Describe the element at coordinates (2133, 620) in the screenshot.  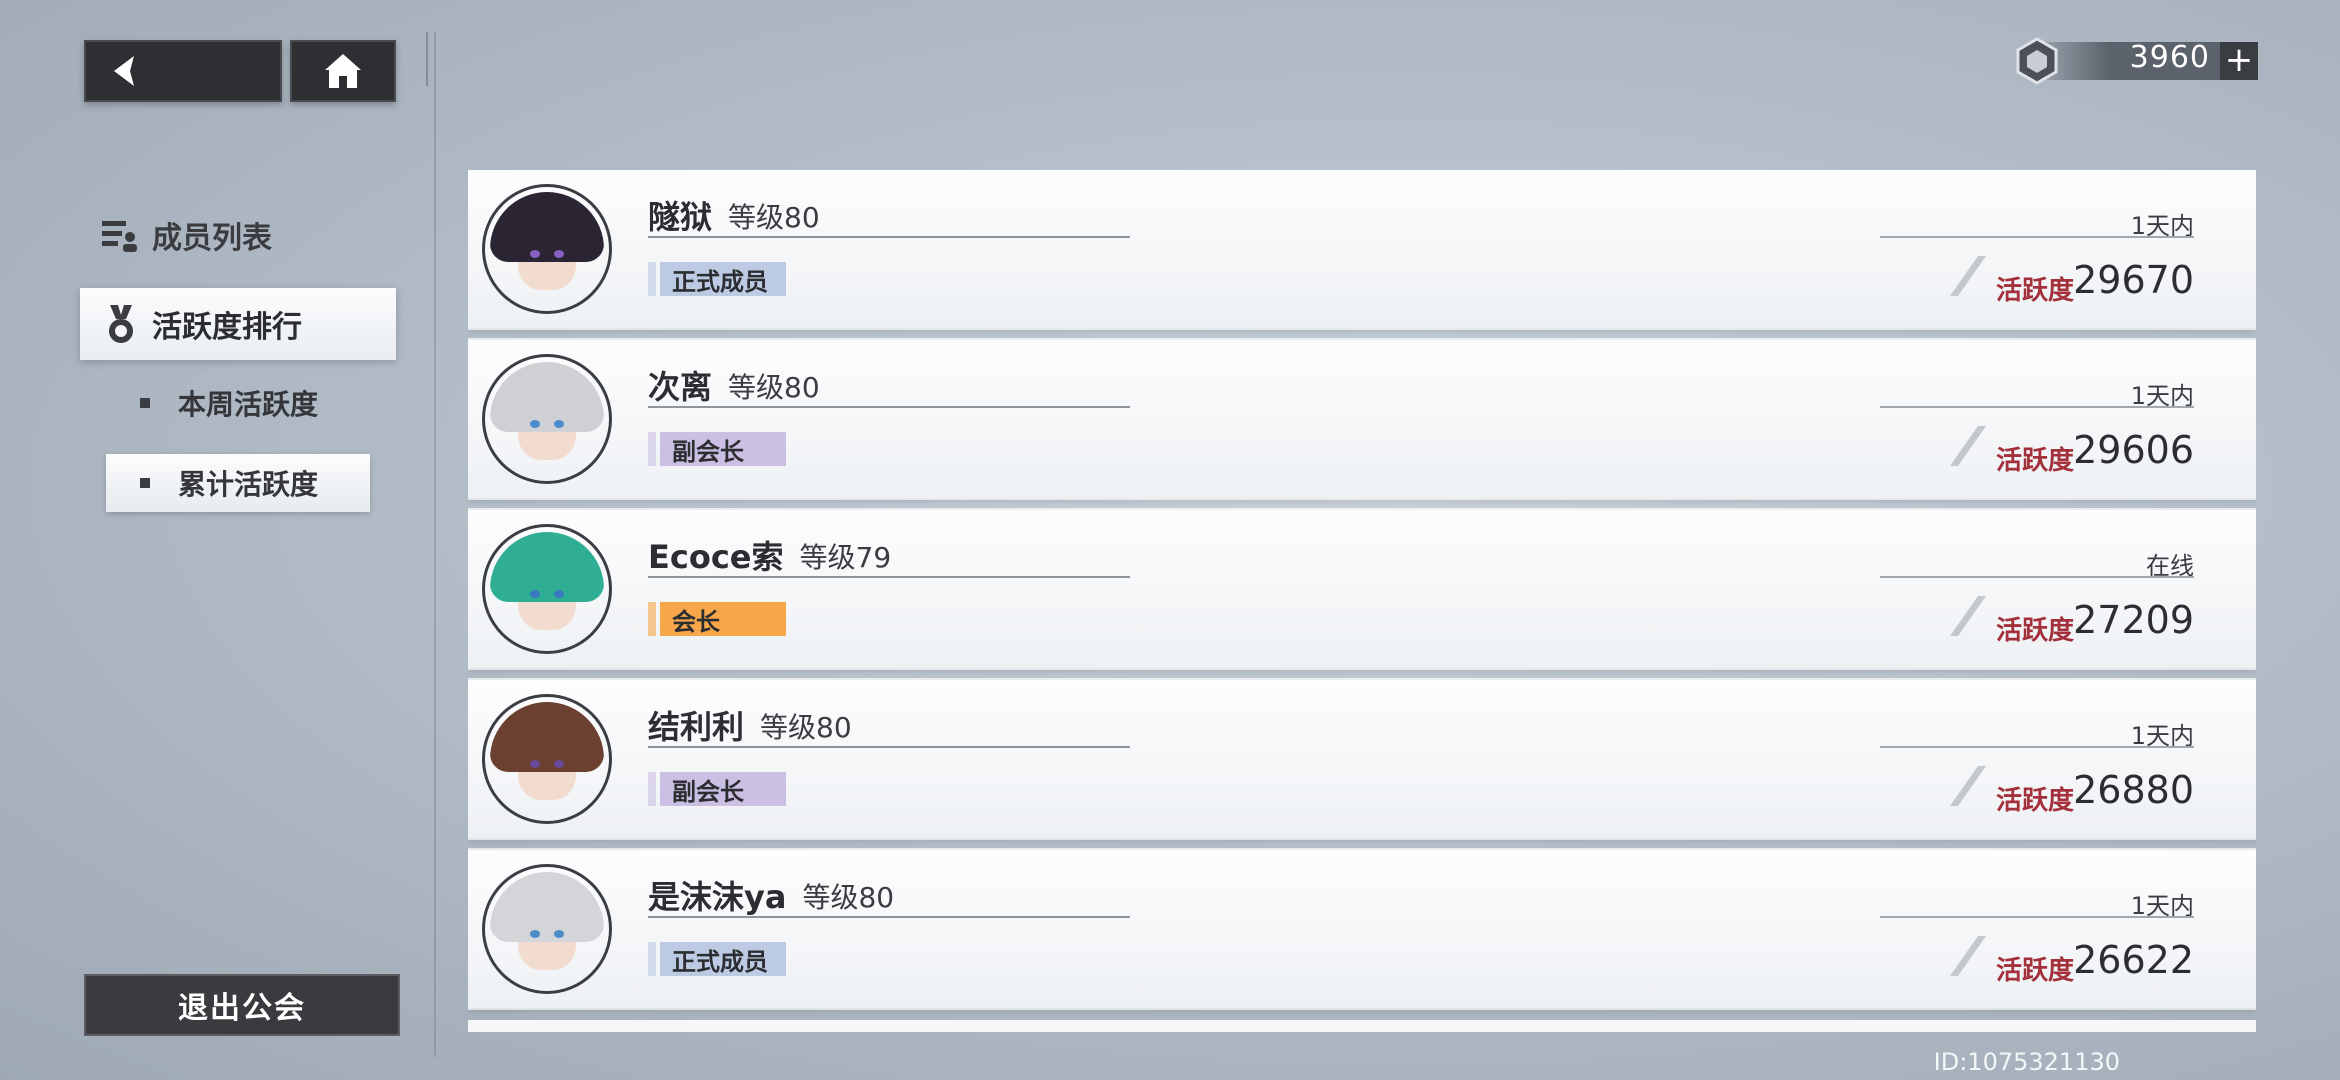
I see `activity-value: 27209` at that location.